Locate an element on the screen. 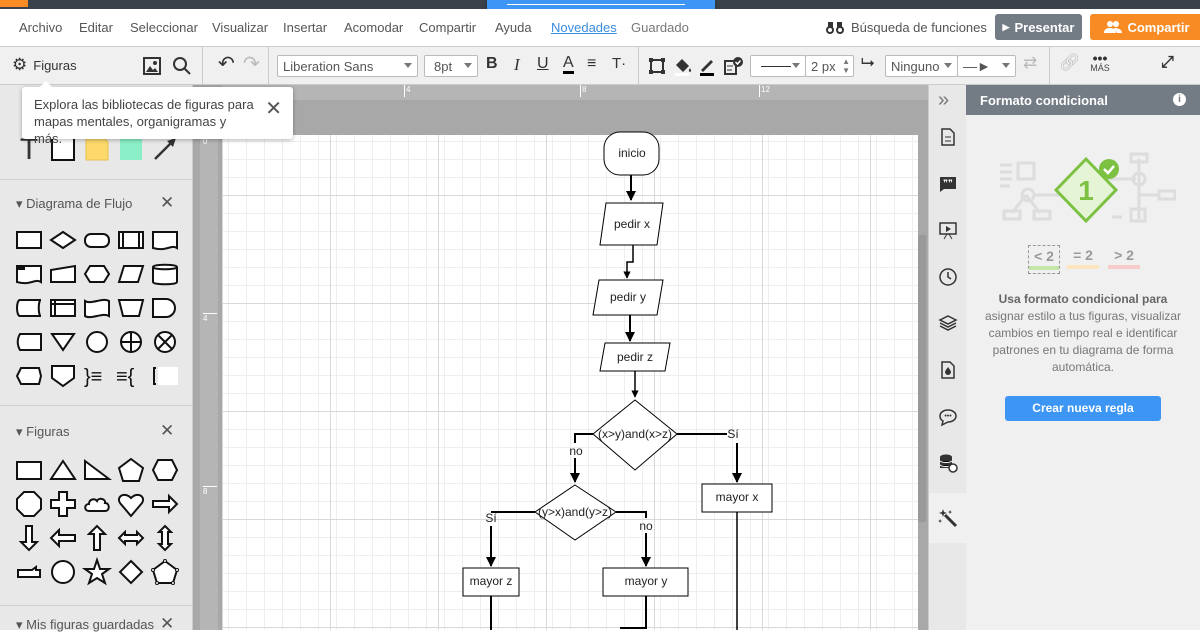 The height and width of the screenshot is (635, 1200). description-bold: Usa formato condicional para is located at coordinates (1083, 299).